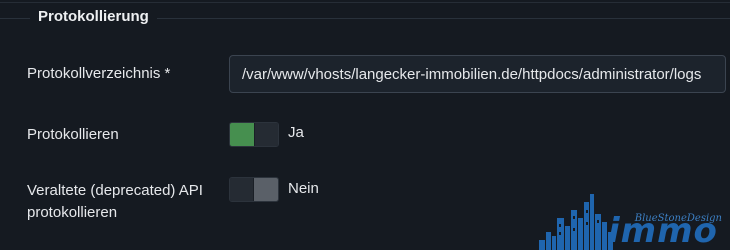  I want to click on fieldset-legend: Protokollierung, so click(93, 16).